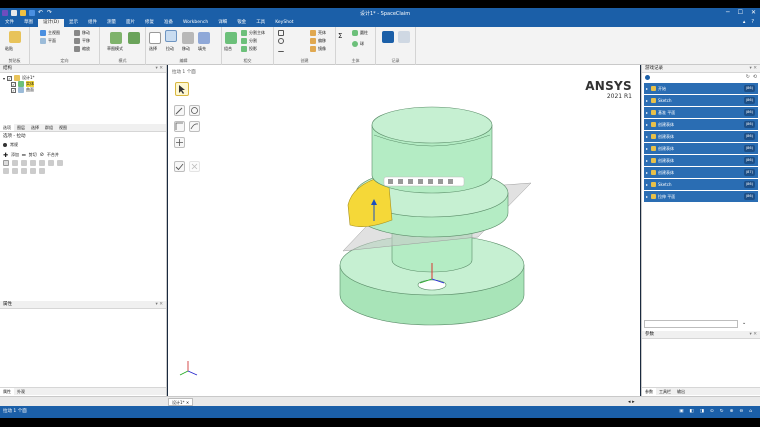 The image size is (760, 427). I want to click on plane-view-button: 平面, so click(48, 41).